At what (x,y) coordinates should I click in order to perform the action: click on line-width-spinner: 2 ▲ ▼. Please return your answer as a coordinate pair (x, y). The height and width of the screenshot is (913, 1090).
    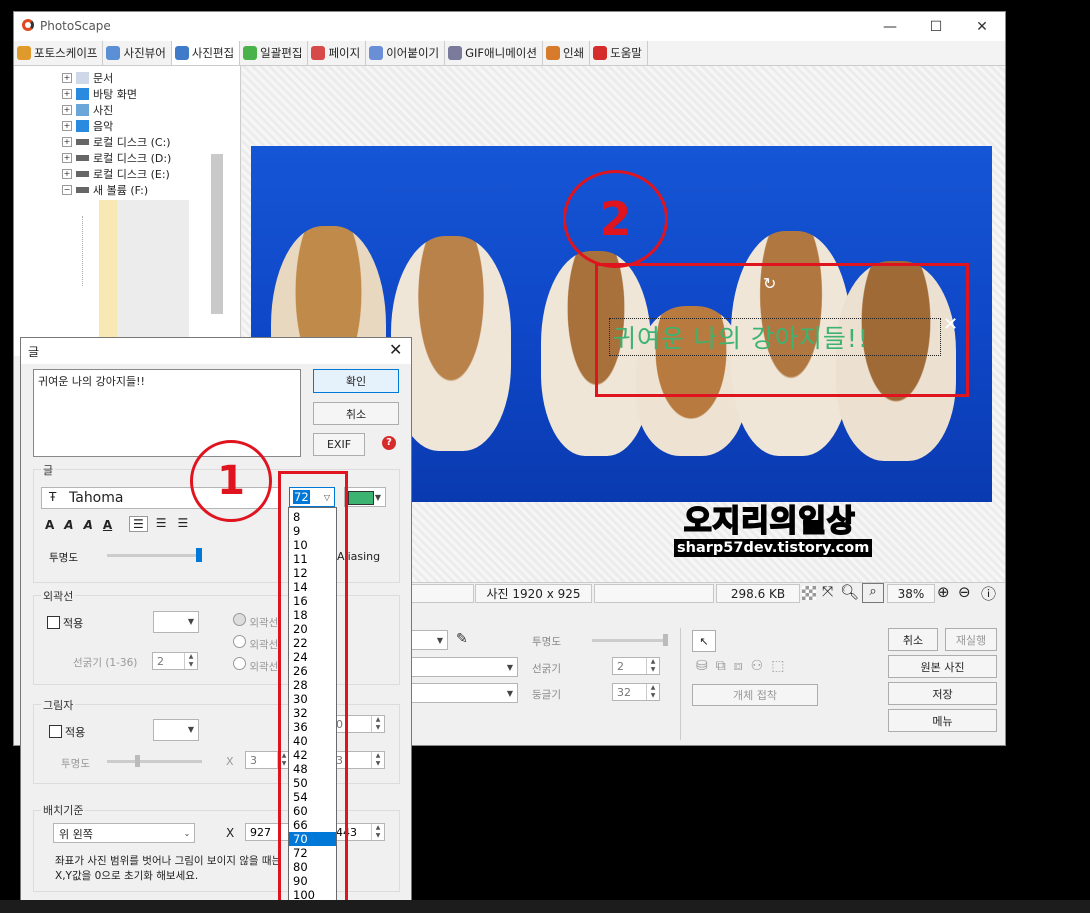
    Looking at the image, I should click on (175, 661).